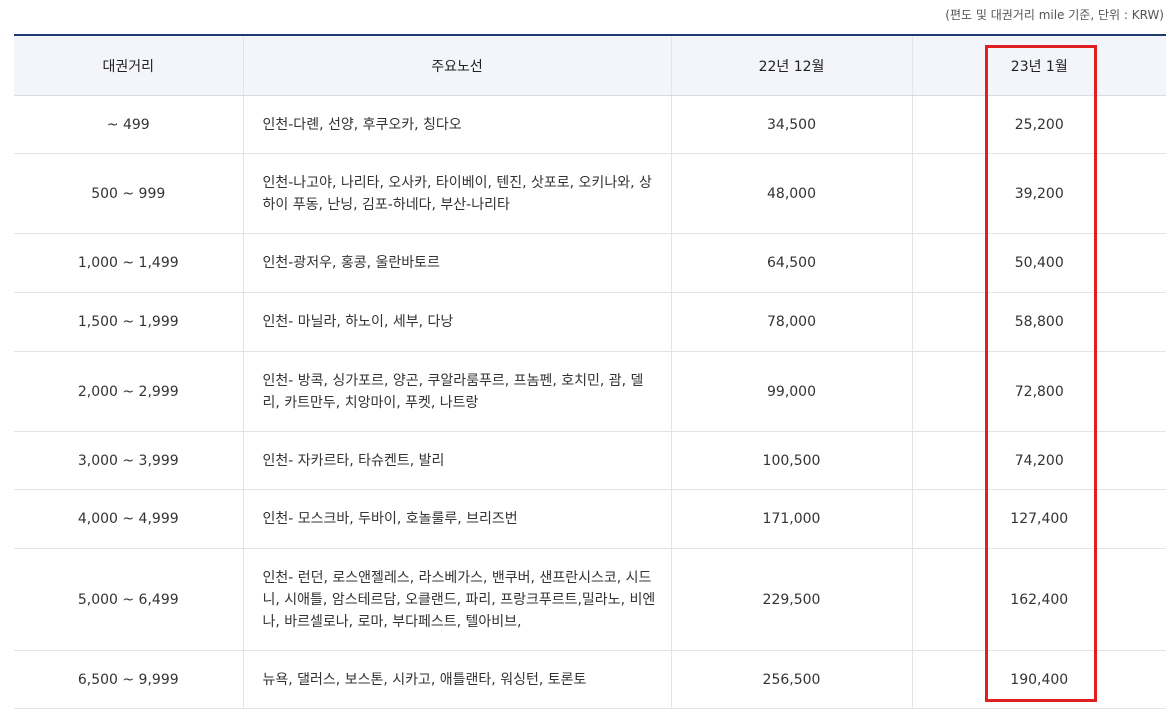 The image size is (1174, 712). What do you see at coordinates (1038, 322) in the screenshot?
I see `jan23-cell: 58,800` at bounding box center [1038, 322].